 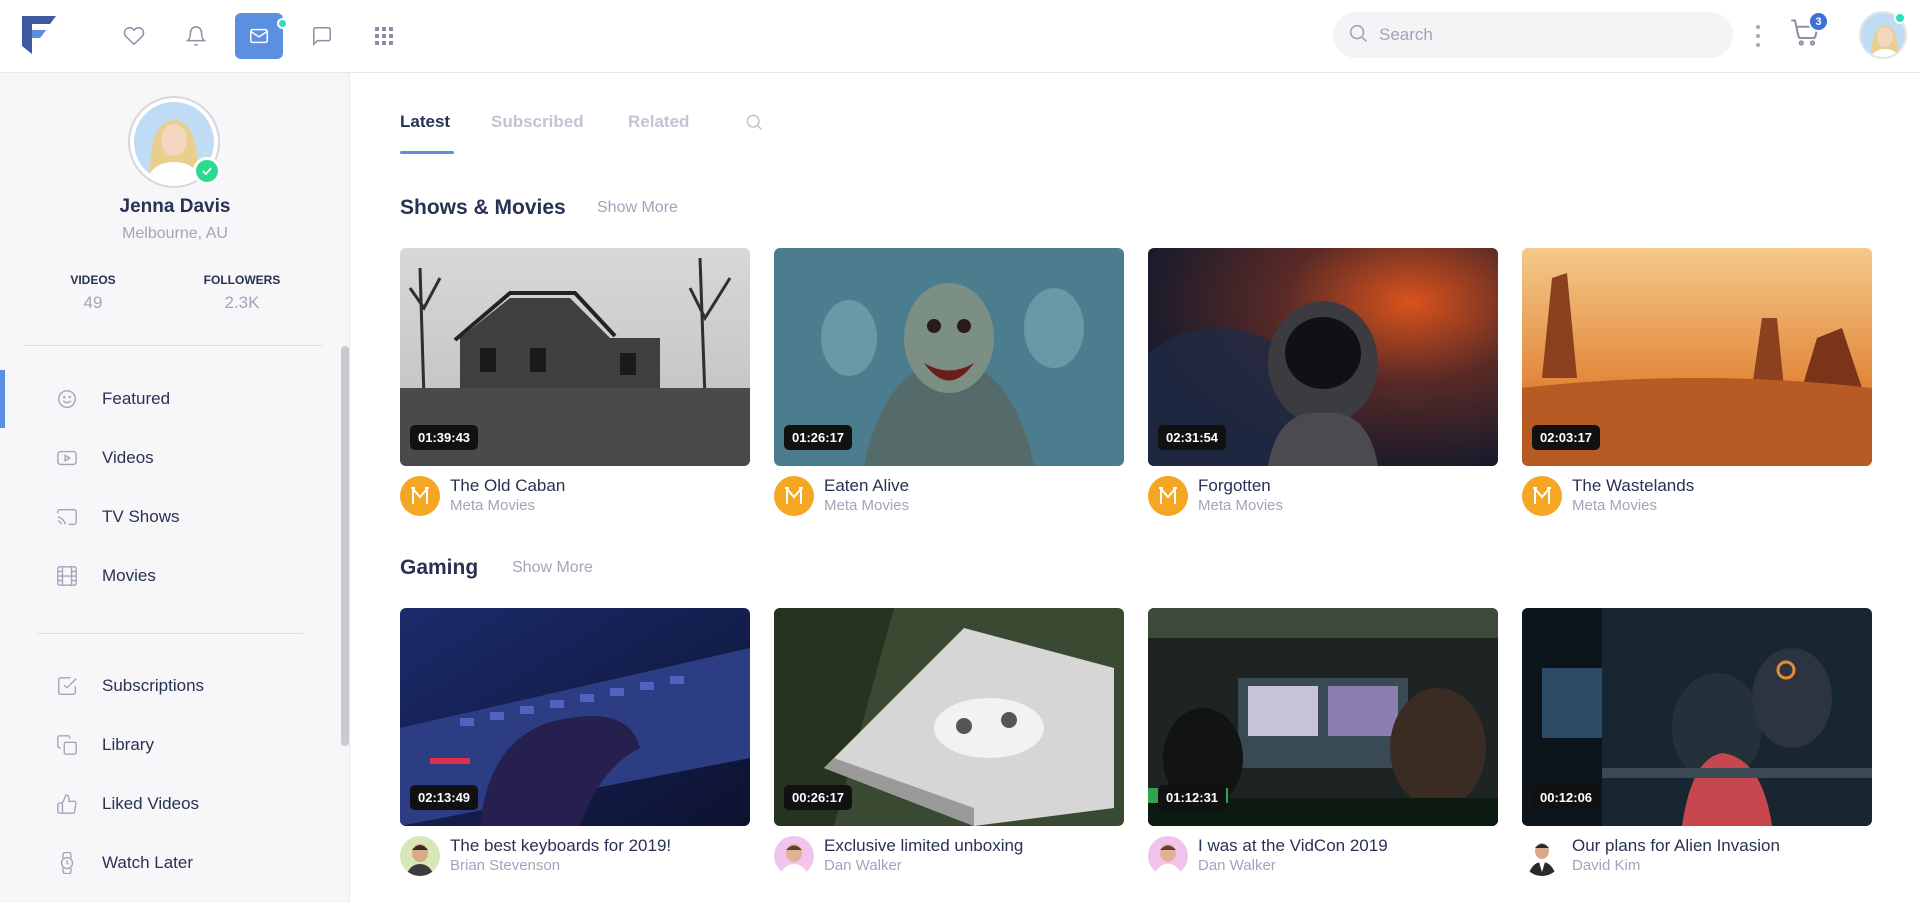 What do you see at coordinates (322, 36) in the screenshot?
I see `chat-icon` at bounding box center [322, 36].